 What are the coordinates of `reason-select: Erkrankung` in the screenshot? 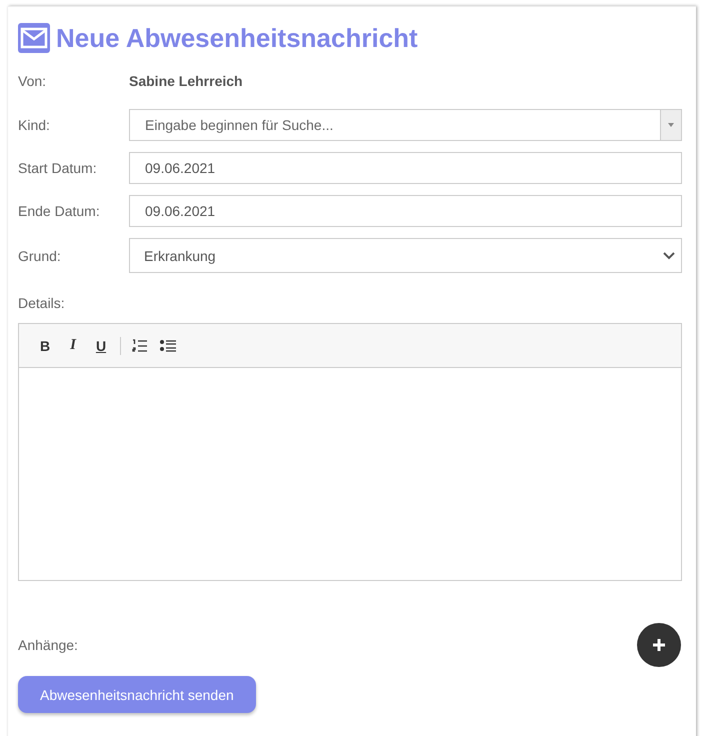 It's located at (405, 255).